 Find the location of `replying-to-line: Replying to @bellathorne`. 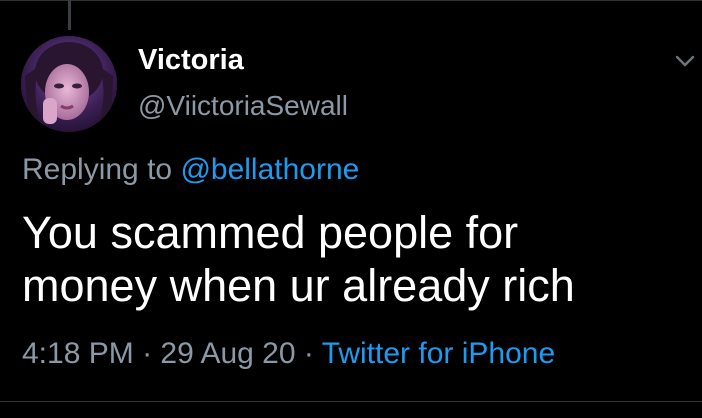

replying-to-line: Replying to @bellathorne is located at coordinates (190, 170).